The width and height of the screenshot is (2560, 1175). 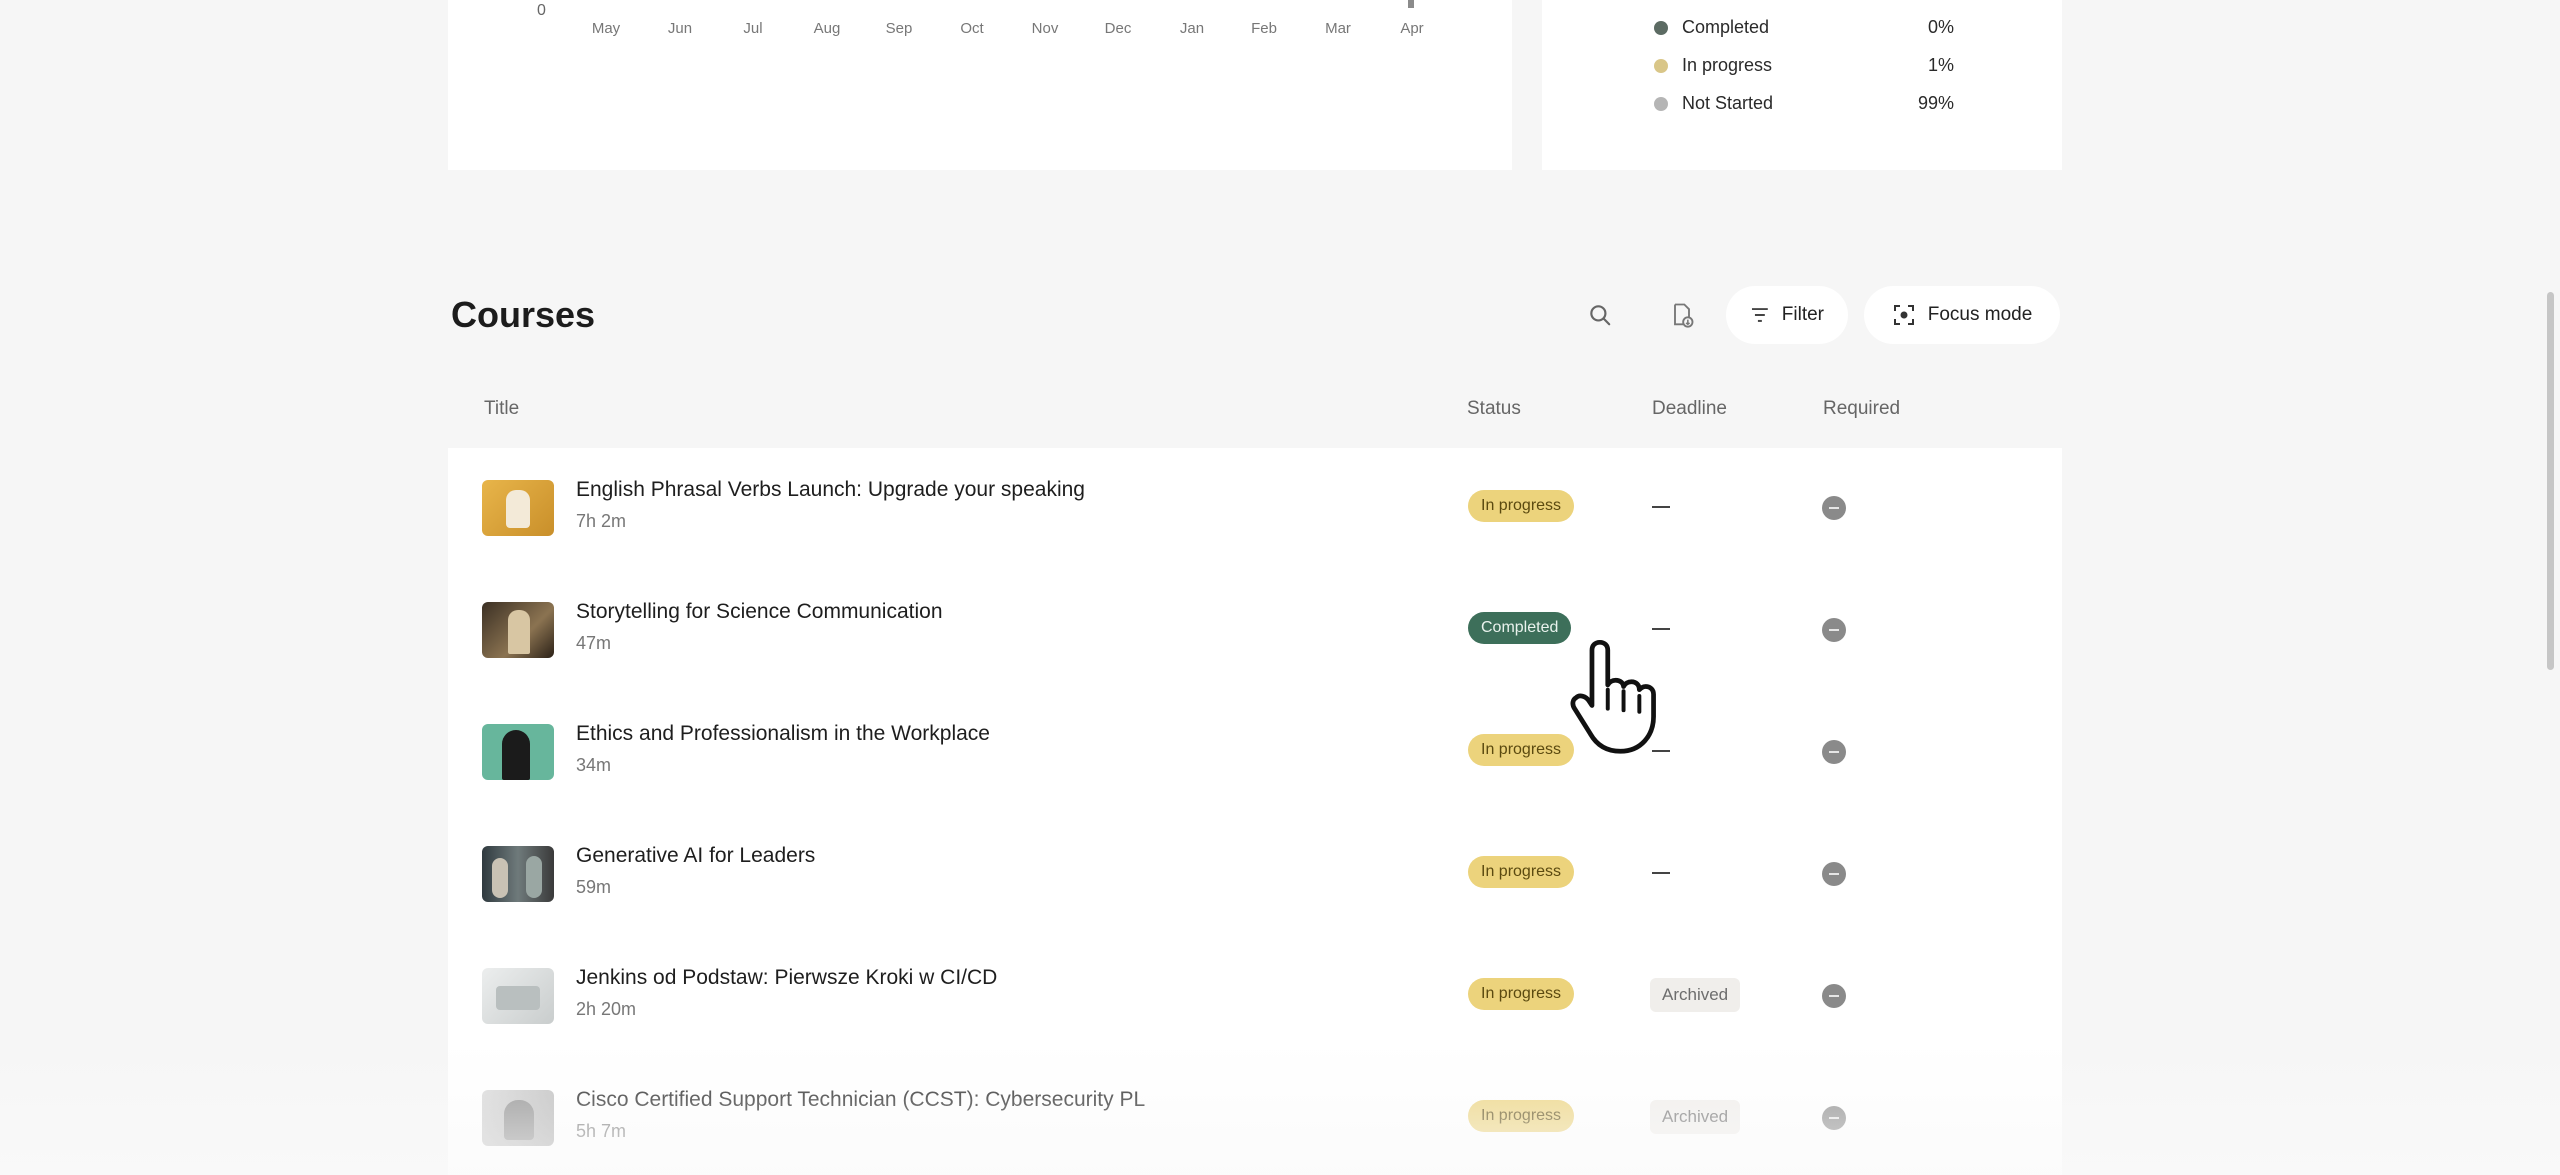 I want to click on filter-lines-icon, so click(x=1759, y=315).